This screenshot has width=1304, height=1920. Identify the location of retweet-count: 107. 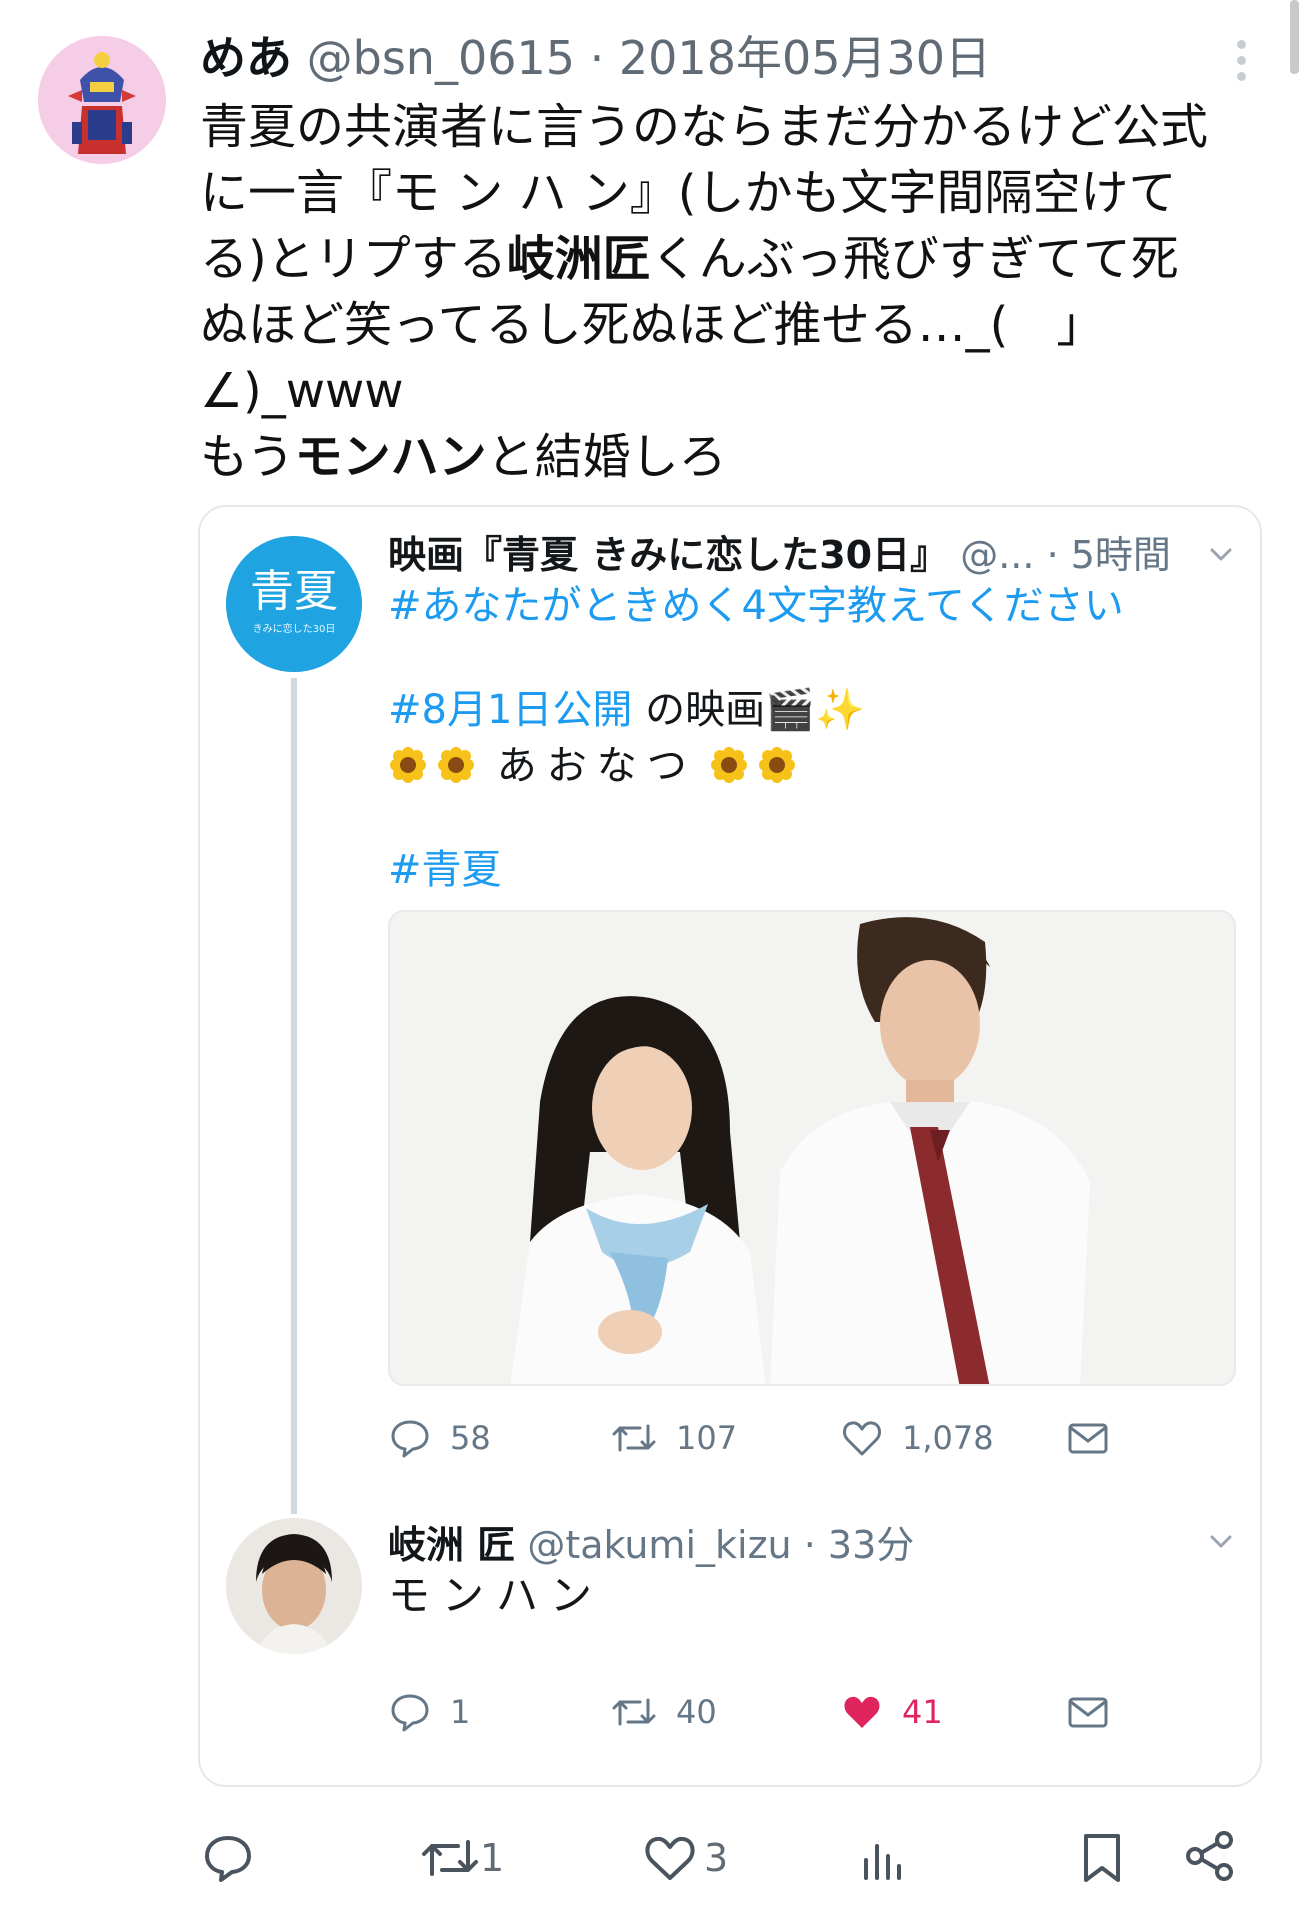
(707, 1438).